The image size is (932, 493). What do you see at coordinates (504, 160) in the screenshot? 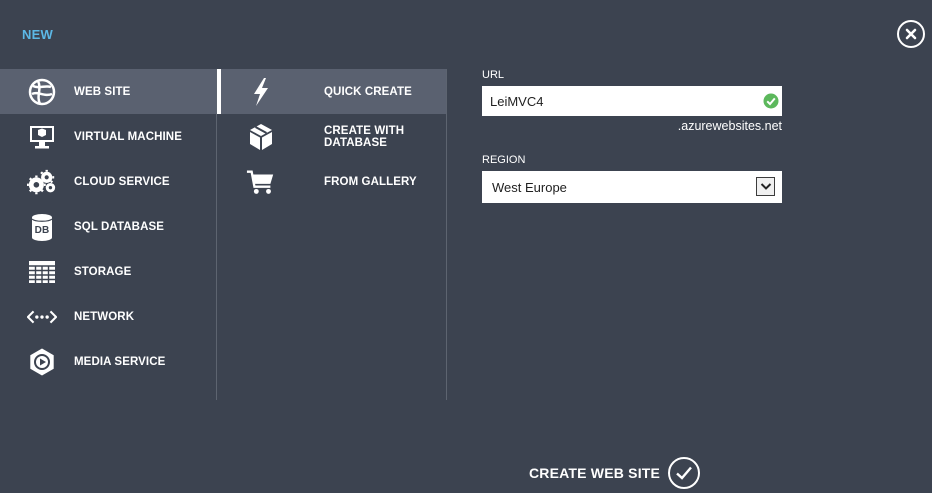
I see `region-label: REGION` at bounding box center [504, 160].